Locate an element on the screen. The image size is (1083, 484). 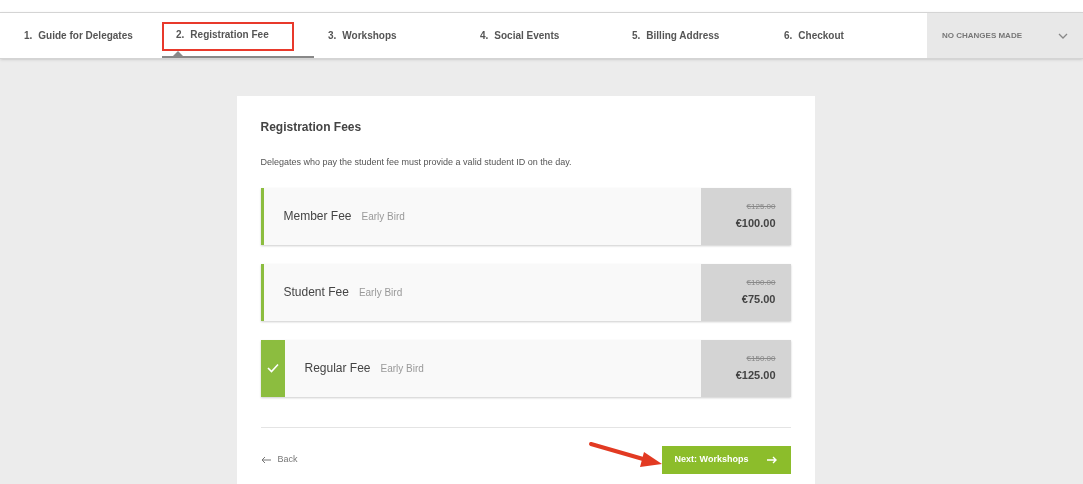
card-title: Registration Fees is located at coordinates (311, 127).